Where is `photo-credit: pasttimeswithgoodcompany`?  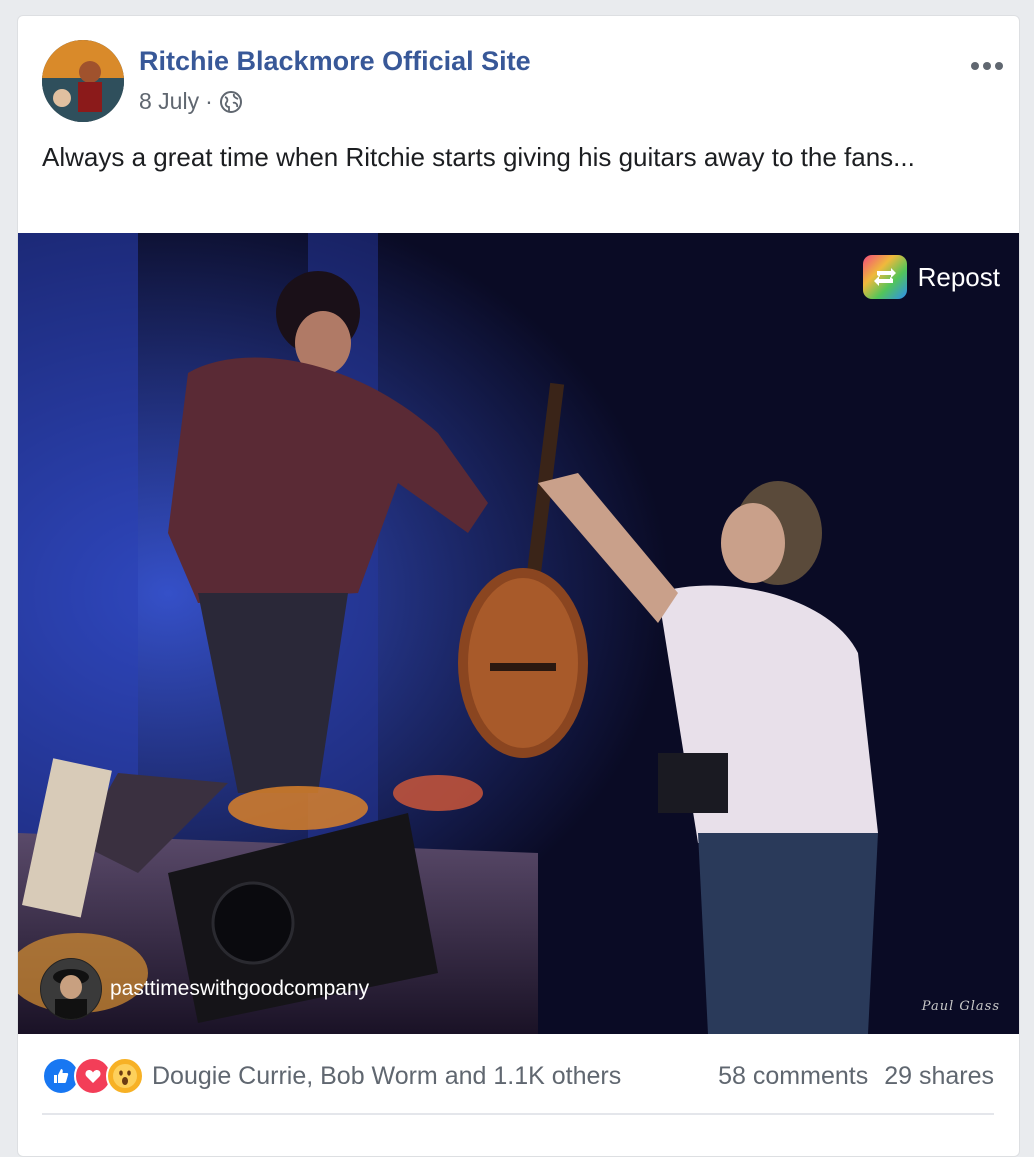
photo-credit: pasttimeswithgoodcompany is located at coordinates (204, 989).